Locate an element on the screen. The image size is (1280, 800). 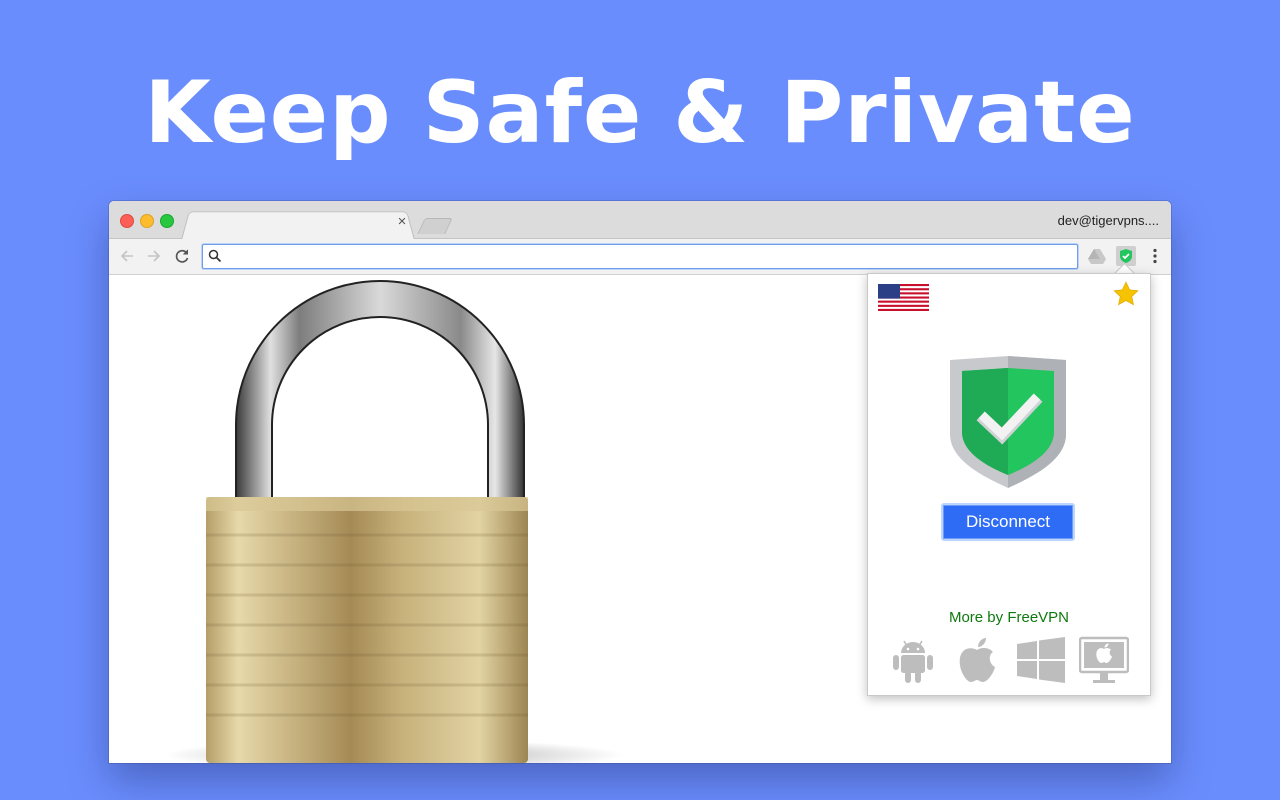
android-icon is located at coordinates (913, 662).